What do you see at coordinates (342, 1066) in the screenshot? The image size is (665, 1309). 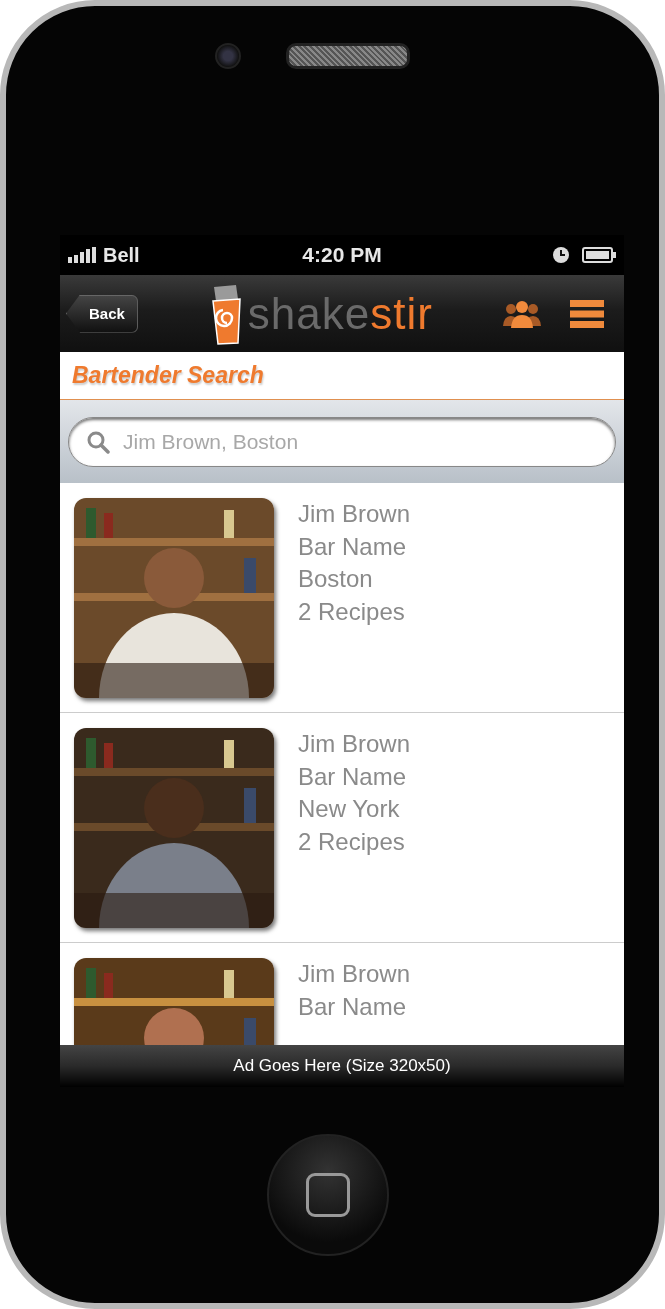 I see `ad-banner: Ad Goes Here (Size 320x50)` at bounding box center [342, 1066].